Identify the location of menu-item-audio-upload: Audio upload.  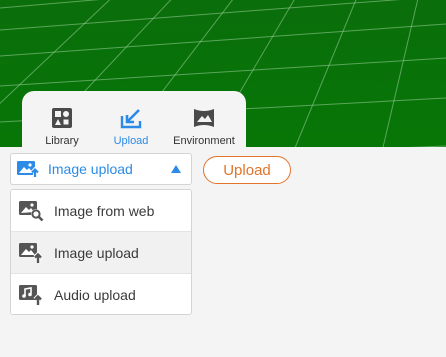
(101, 294).